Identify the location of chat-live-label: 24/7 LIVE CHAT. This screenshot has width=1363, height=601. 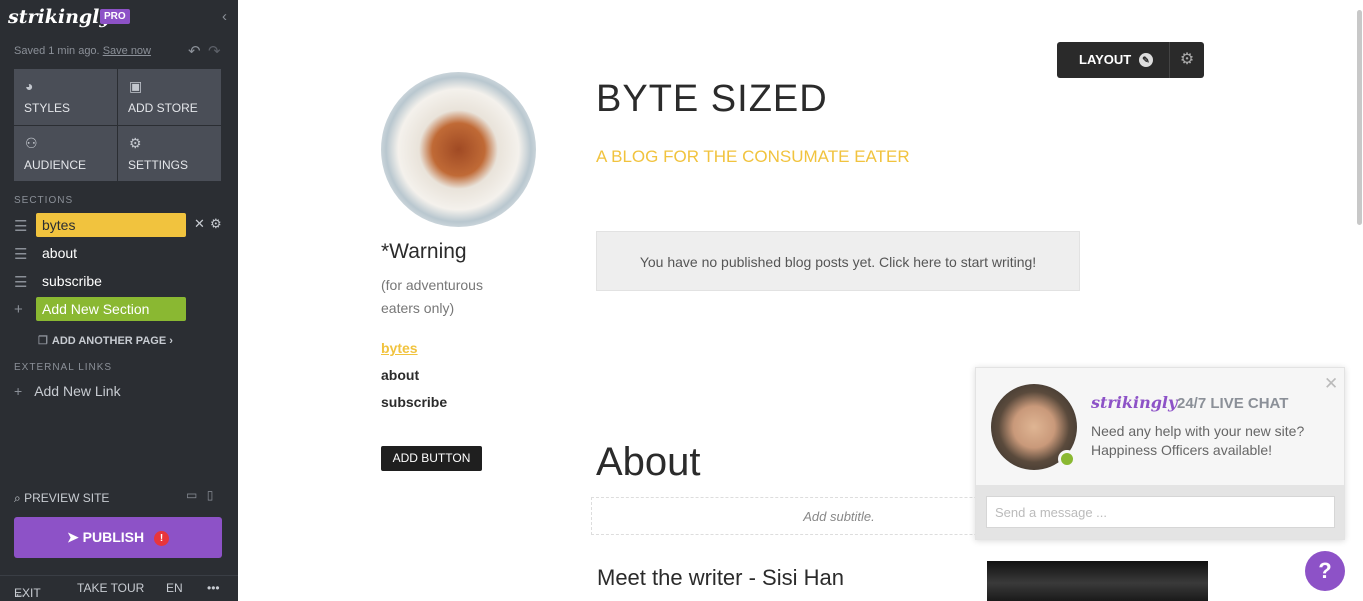
(1233, 403).